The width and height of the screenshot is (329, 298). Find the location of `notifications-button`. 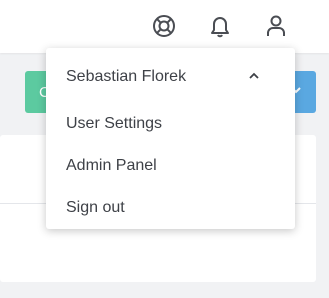

notifications-button is located at coordinates (220, 26).